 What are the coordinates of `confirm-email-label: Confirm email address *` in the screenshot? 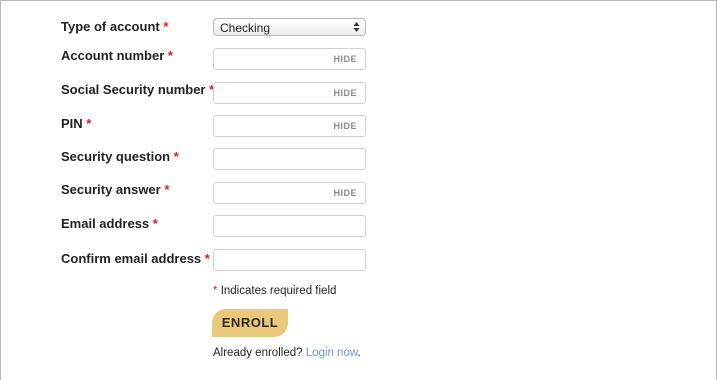 It's located at (135, 258).